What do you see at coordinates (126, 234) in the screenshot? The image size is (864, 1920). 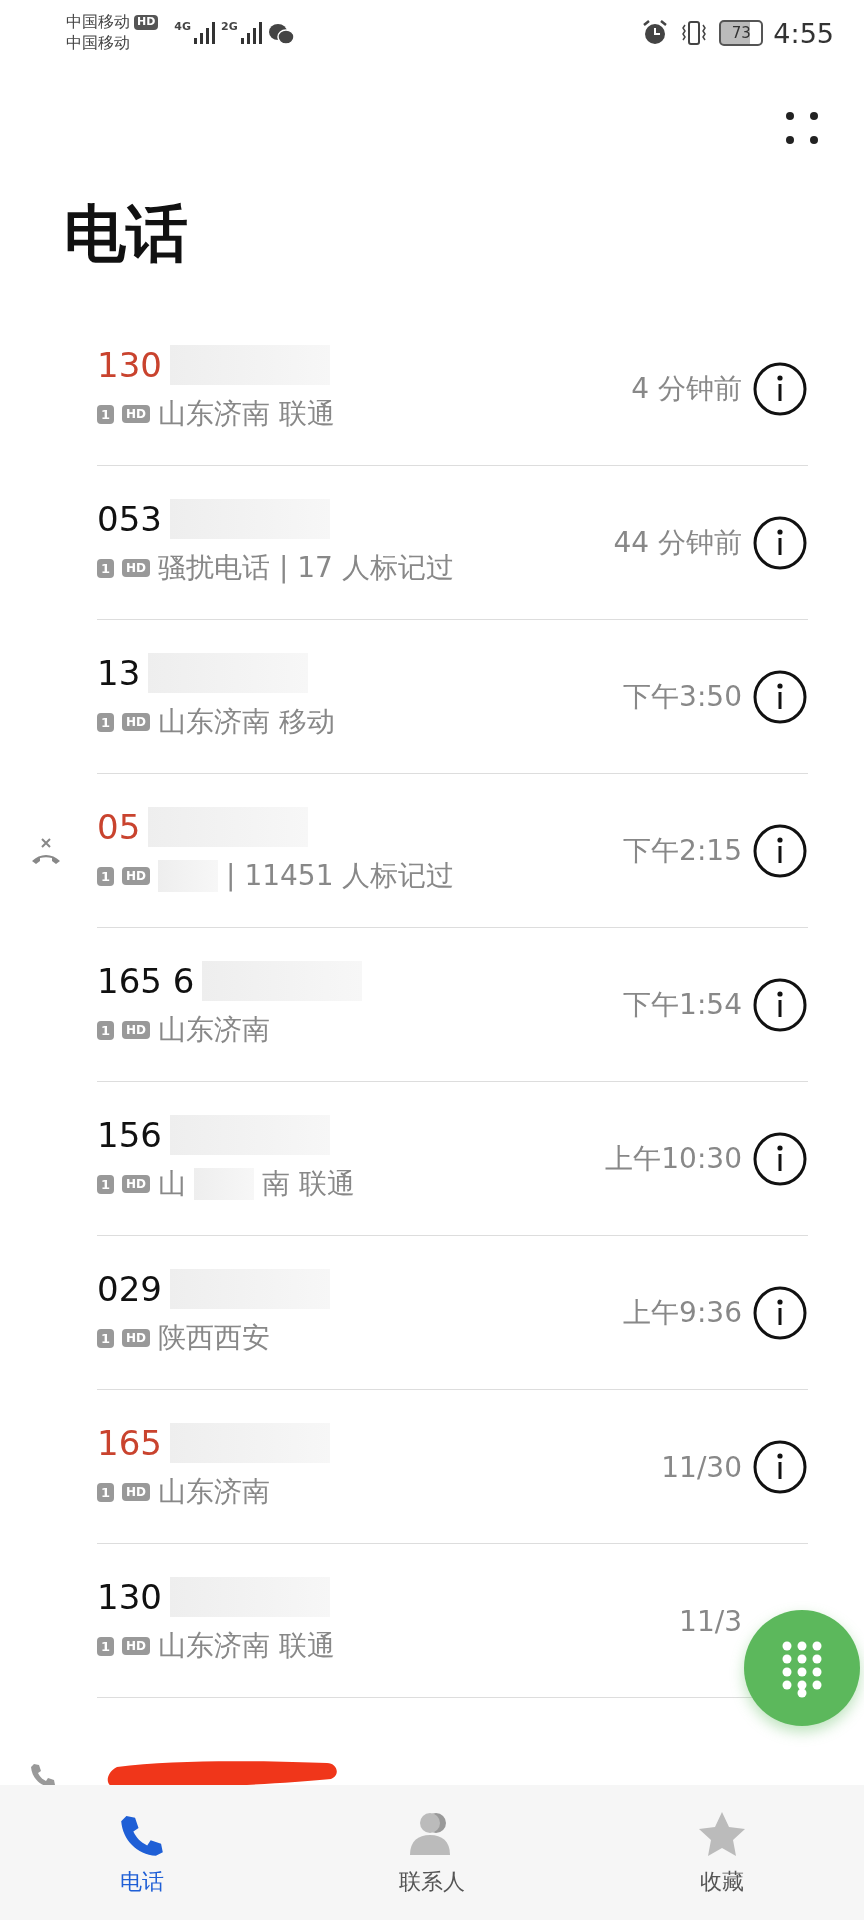 I see `page-title: 电话` at bounding box center [126, 234].